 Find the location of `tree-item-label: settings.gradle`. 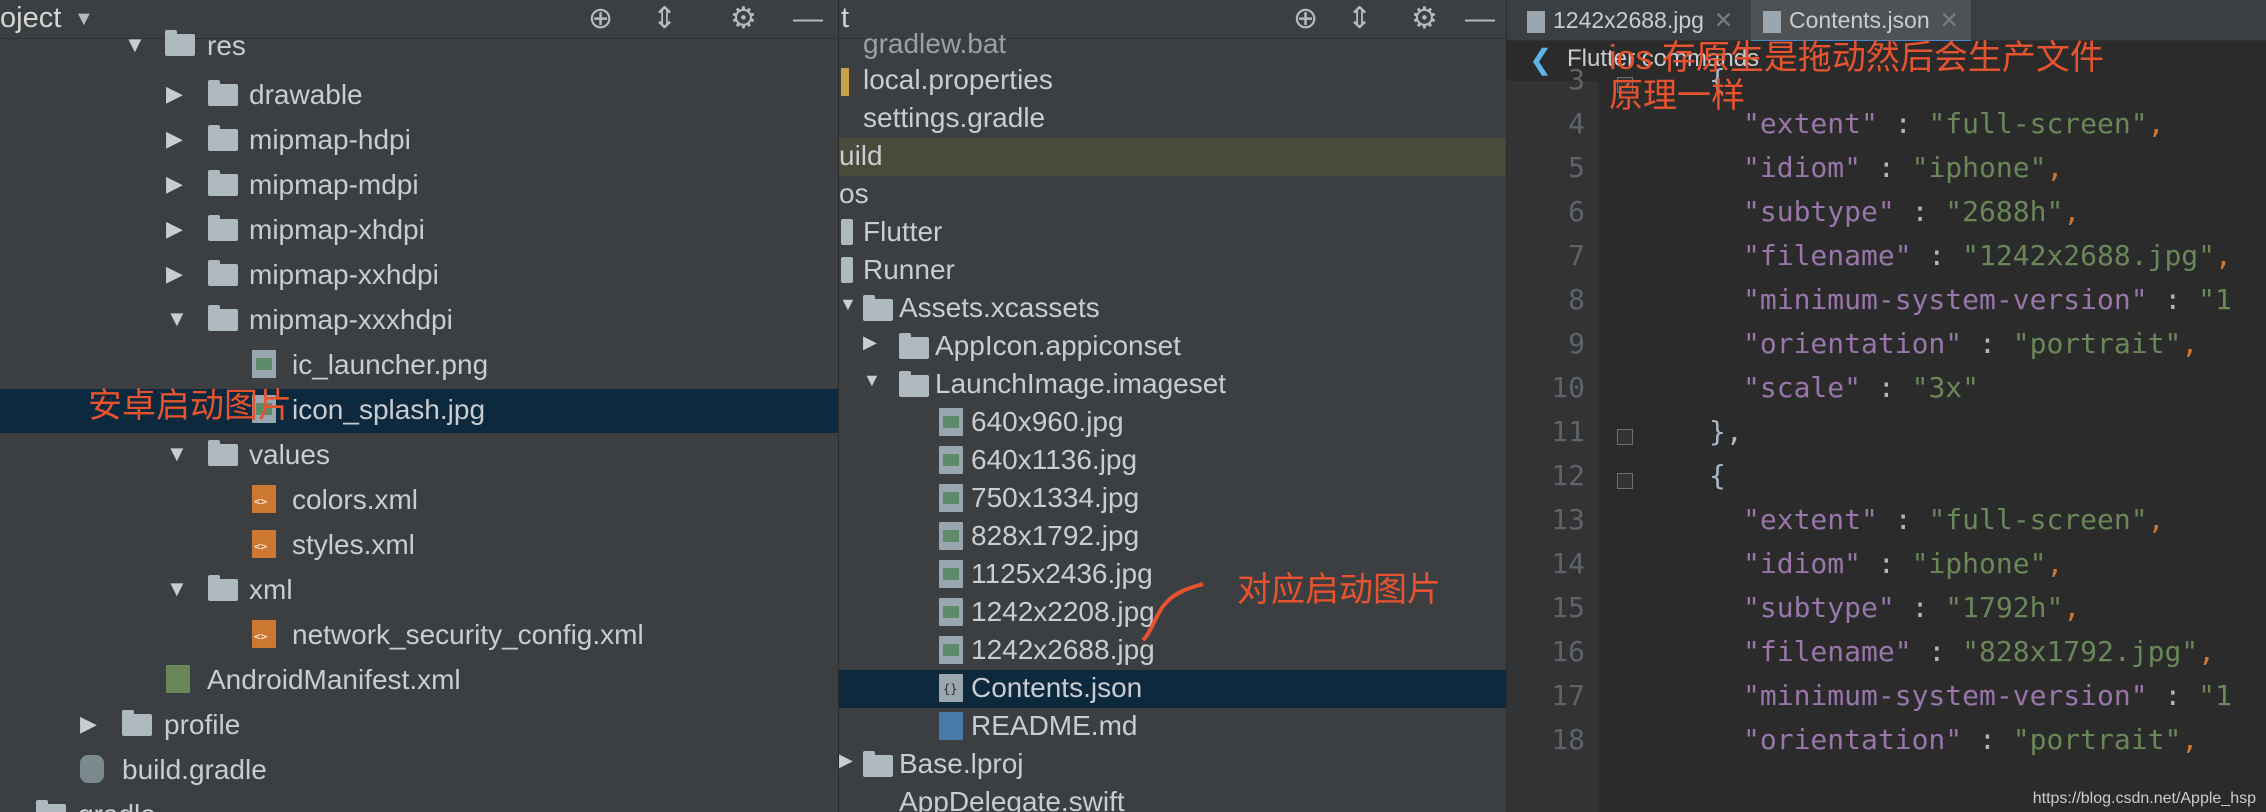

tree-item-label: settings.gradle is located at coordinates (954, 117).